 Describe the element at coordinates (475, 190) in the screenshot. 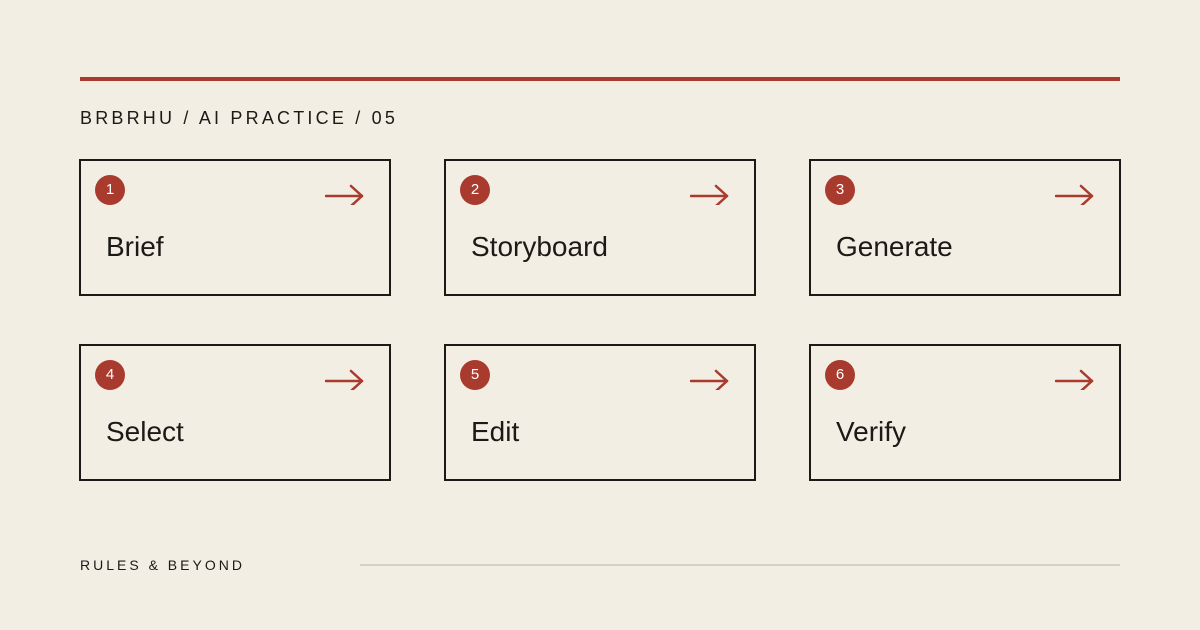

I see `step-number-badge: 2` at that location.